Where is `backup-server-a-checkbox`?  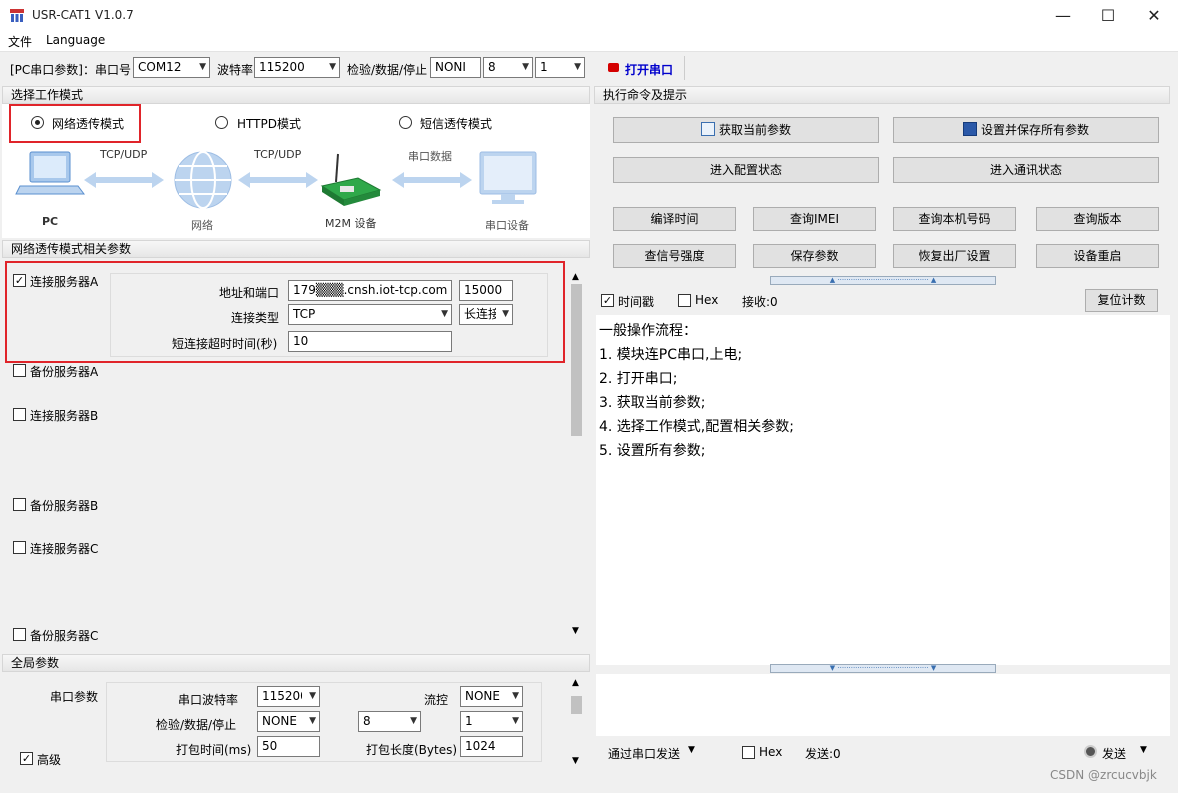
backup-server-a-checkbox is located at coordinates (19, 370).